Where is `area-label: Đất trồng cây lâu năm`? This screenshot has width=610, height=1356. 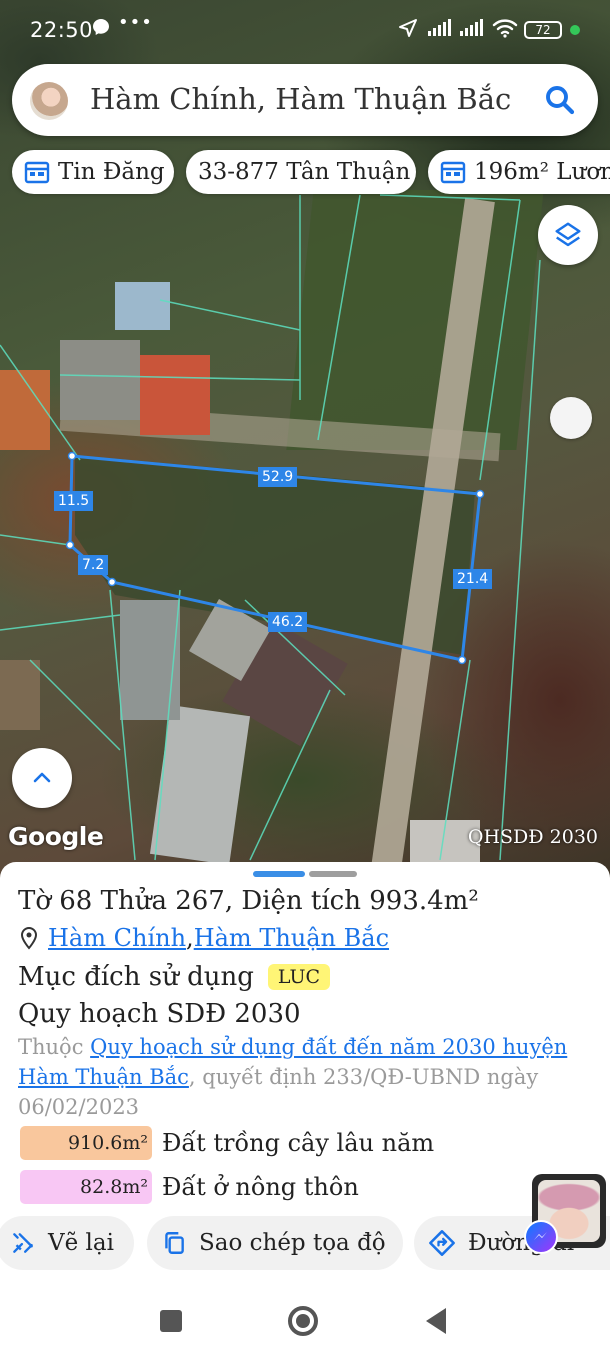 area-label: Đất trồng cây lâu năm is located at coordinates (298, 1143).